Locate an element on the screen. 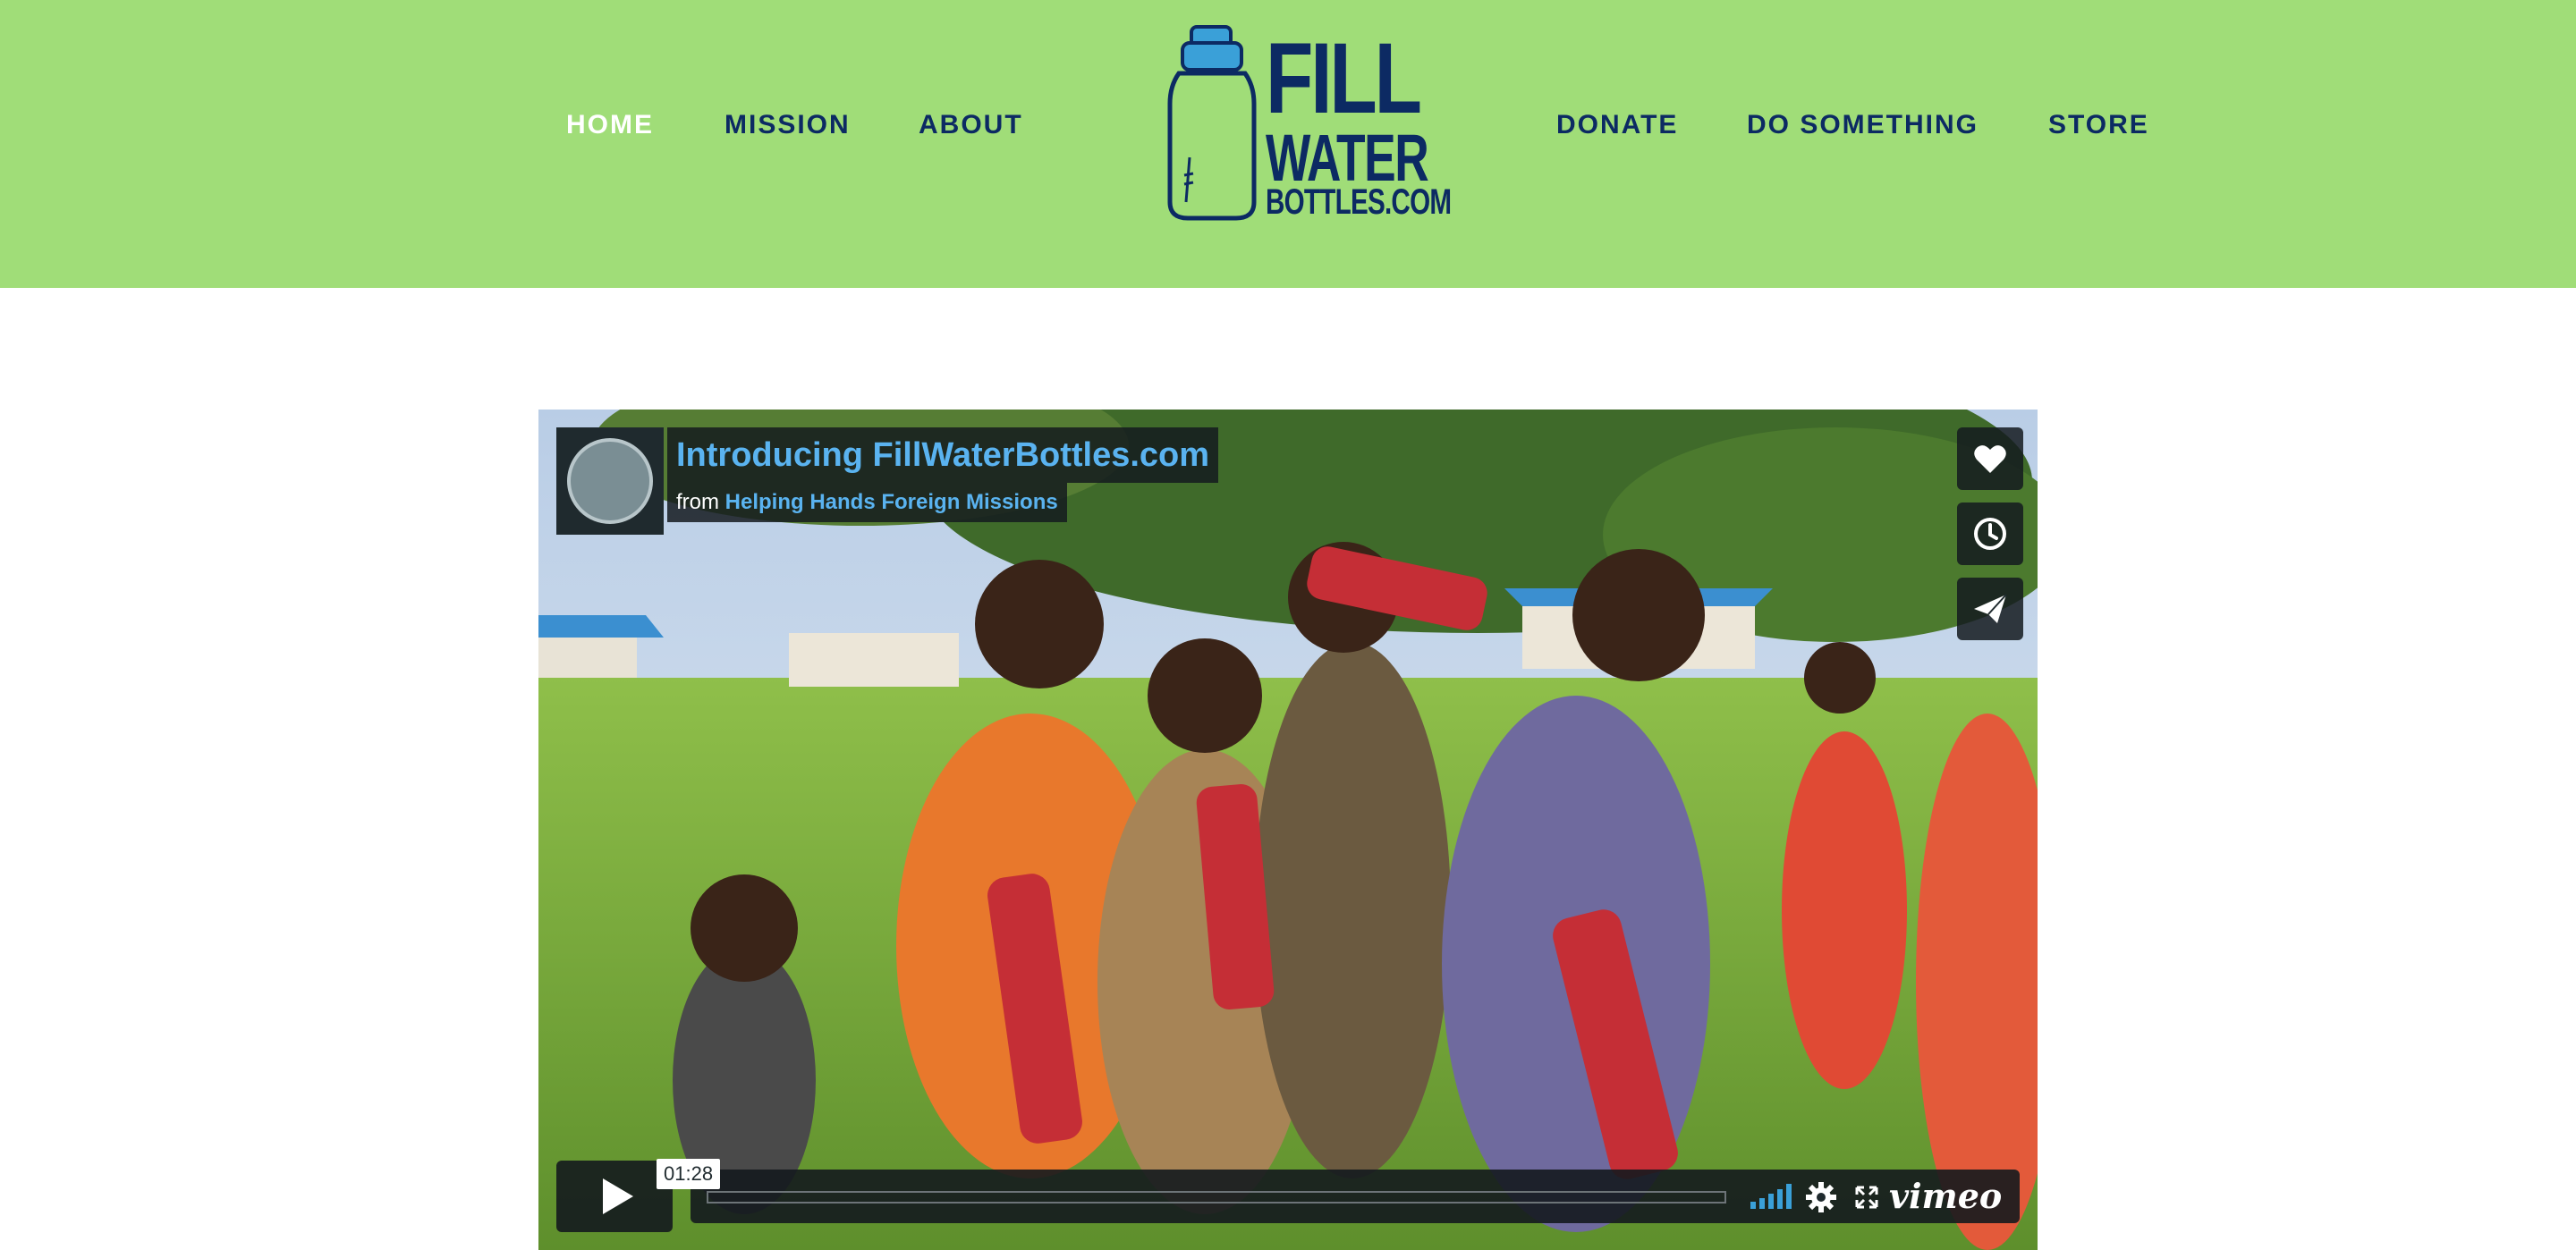  nav-do-something: DO SOMETHING is located at coordinates (1863, 125).